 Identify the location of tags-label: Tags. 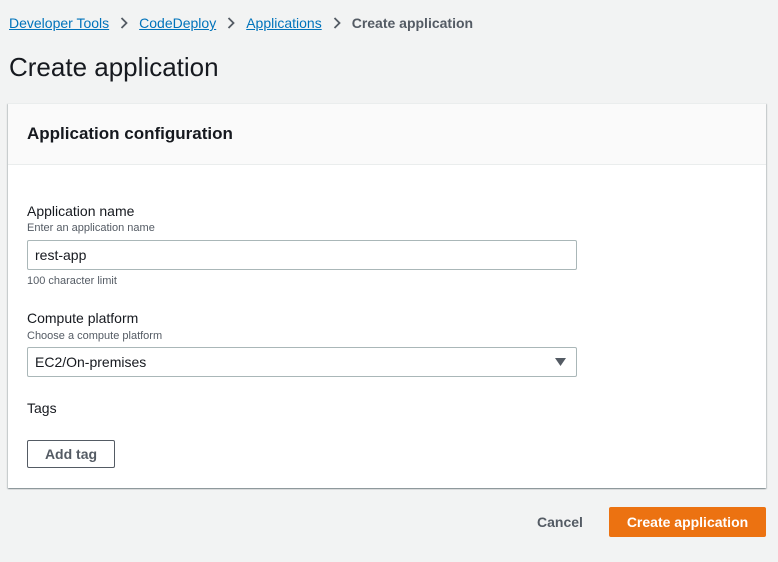
(42, 408).